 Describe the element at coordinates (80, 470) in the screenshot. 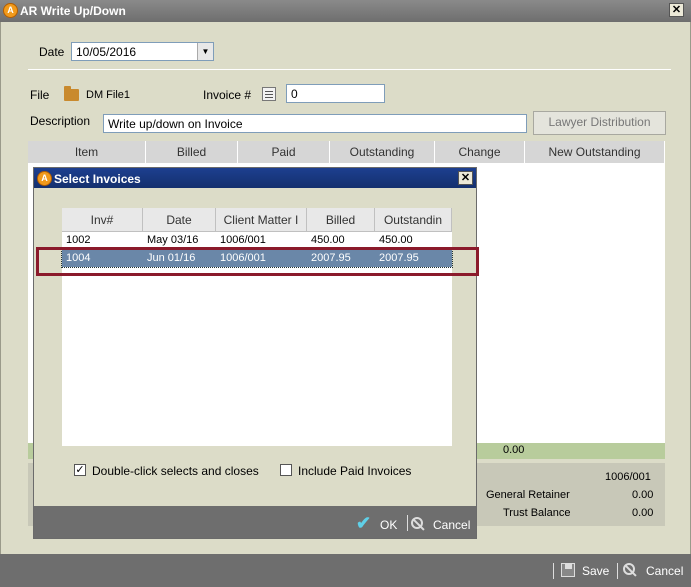

I see `double-click-checkbox: ✓` at that location.